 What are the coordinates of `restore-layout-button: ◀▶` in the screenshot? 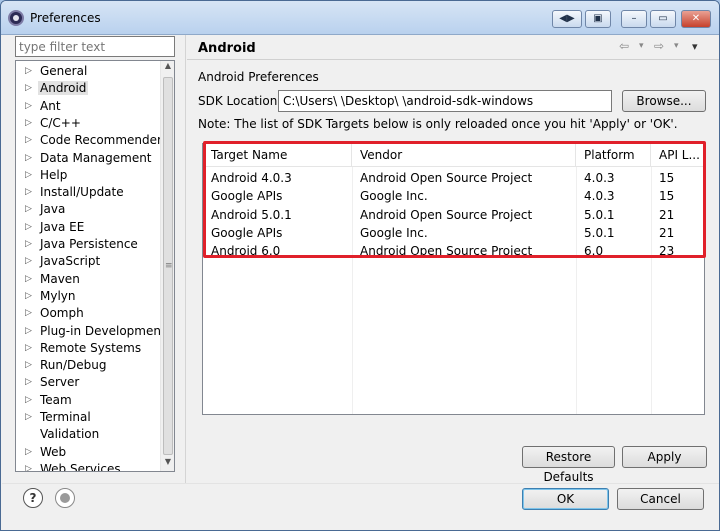 It's located at (567, 19).